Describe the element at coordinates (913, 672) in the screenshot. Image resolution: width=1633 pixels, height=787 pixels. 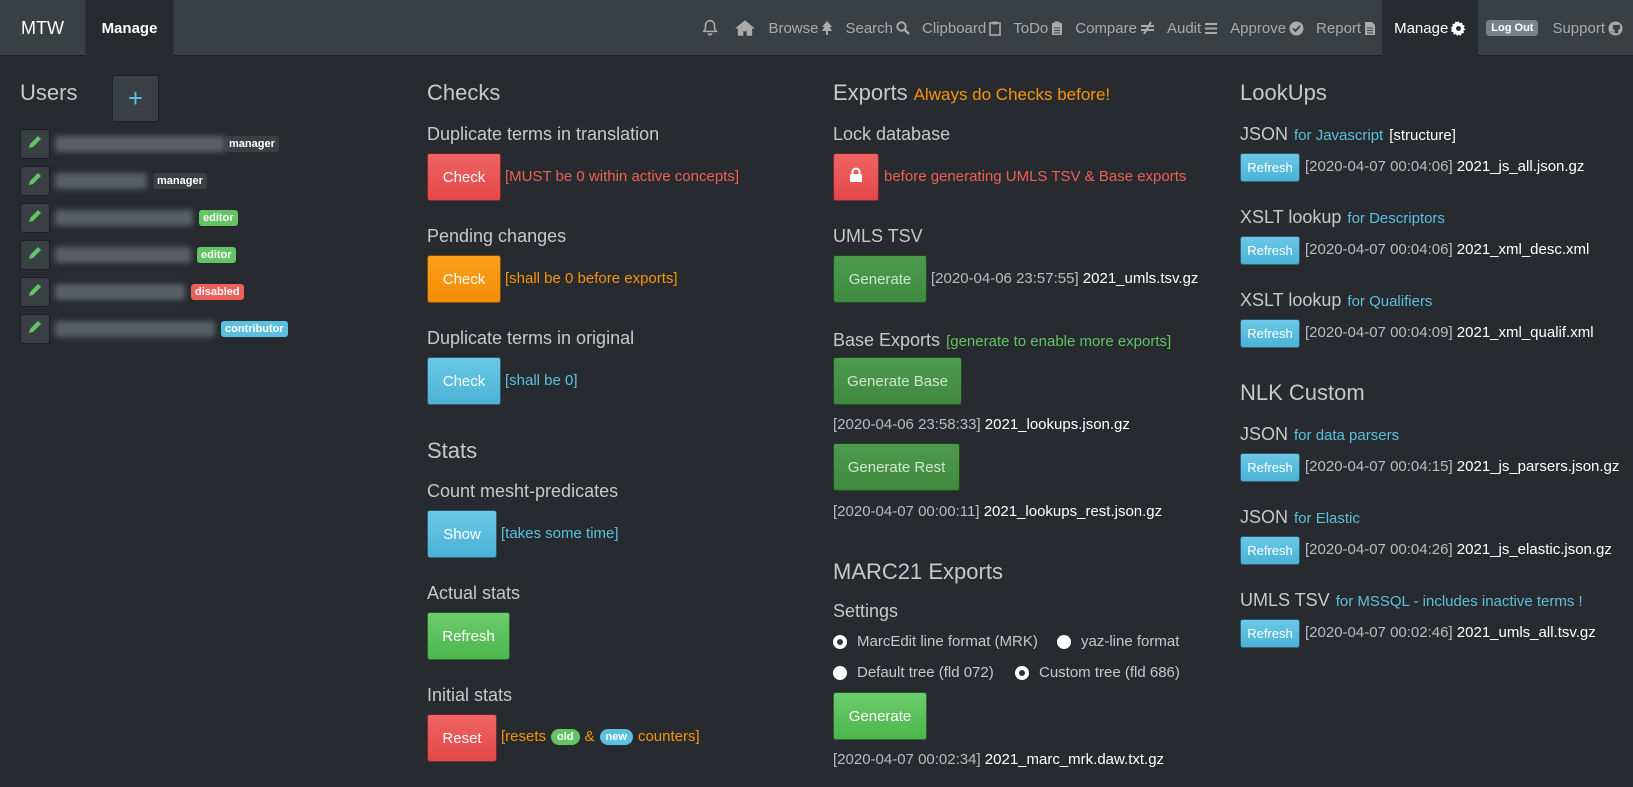
I see `marc-tree-option-default: Default tree (fld 072)` at that location.